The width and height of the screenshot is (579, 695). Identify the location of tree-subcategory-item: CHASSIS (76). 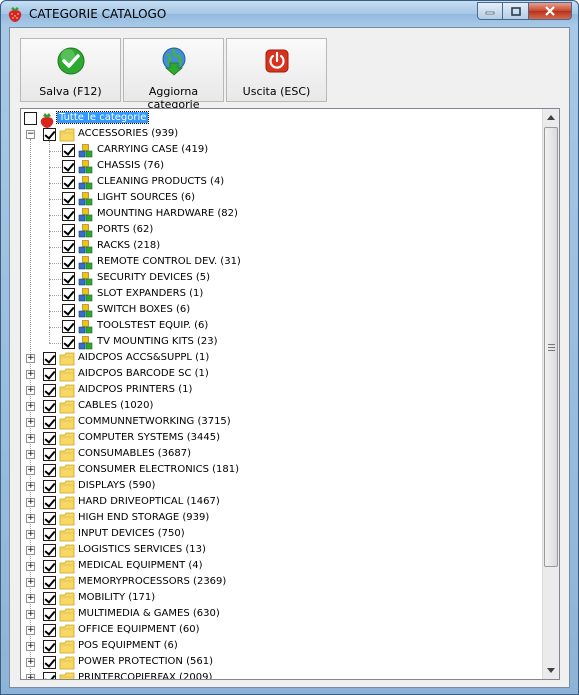
(281, 167).